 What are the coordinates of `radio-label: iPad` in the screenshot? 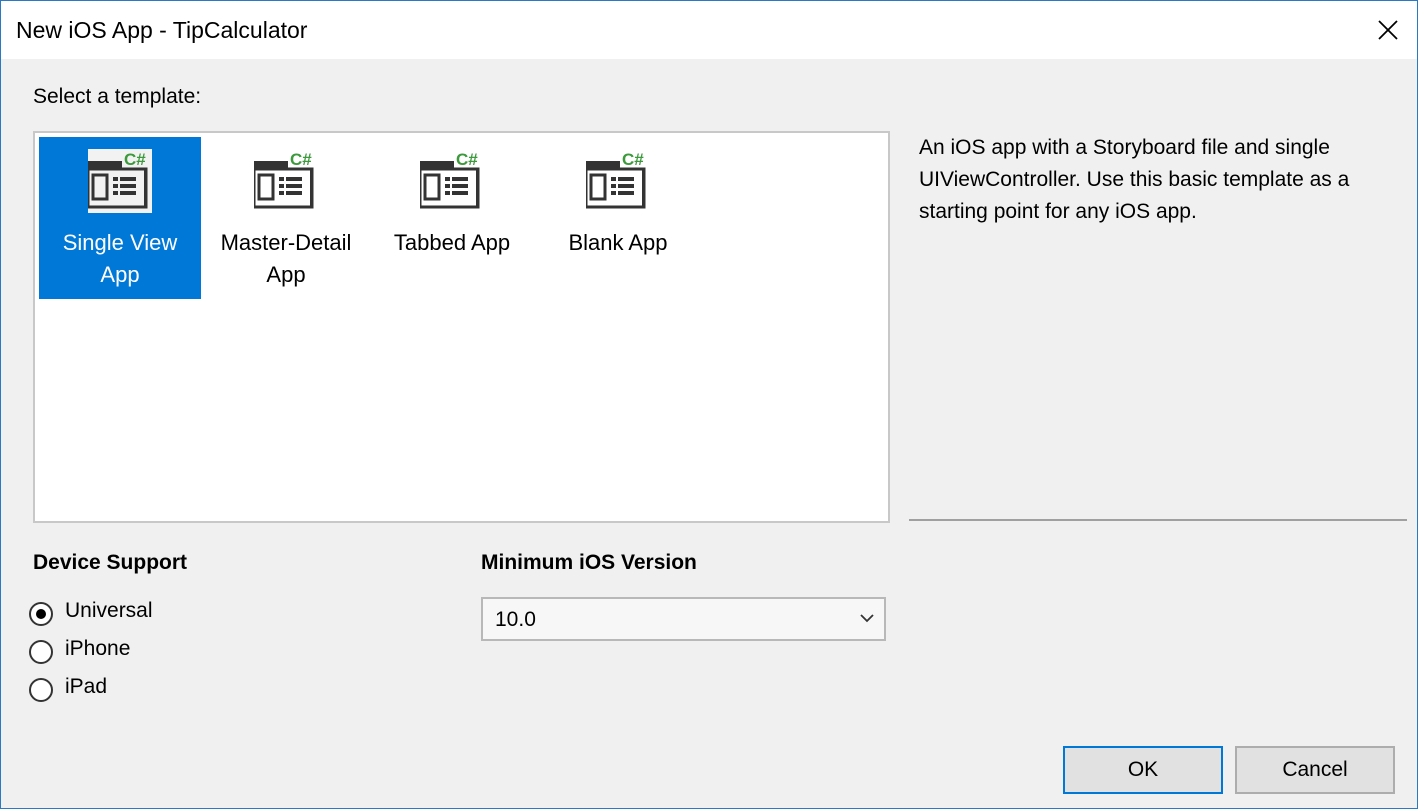 It's located at (86, 686).